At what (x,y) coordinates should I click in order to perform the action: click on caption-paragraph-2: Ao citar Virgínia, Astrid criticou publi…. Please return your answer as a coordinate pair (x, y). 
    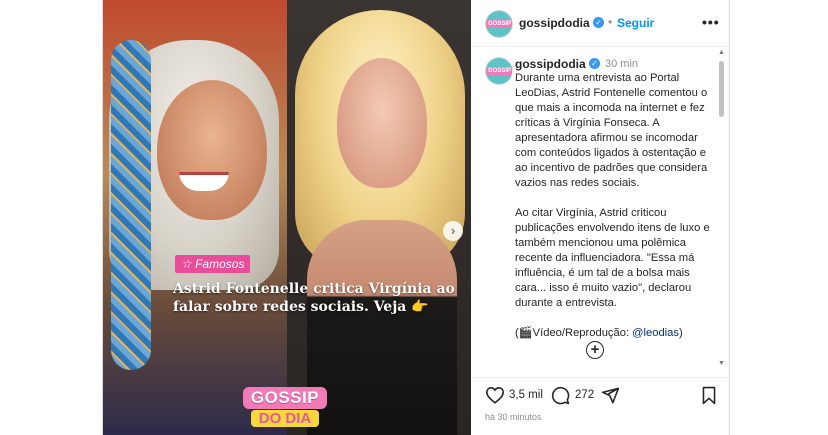
    Looking at the image, I should click on (612, 258).